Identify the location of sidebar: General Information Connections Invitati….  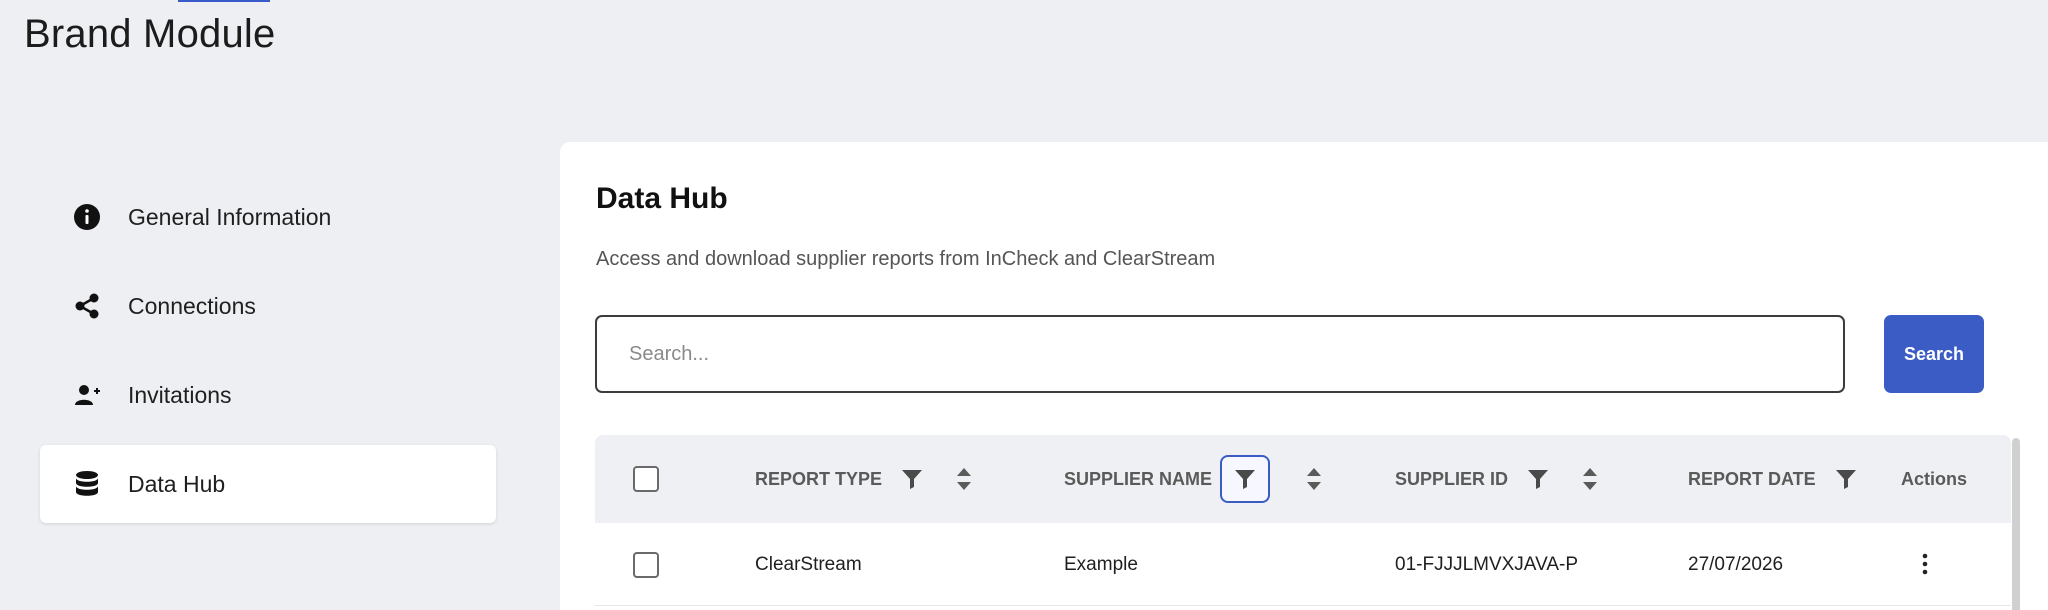
(268, 356).